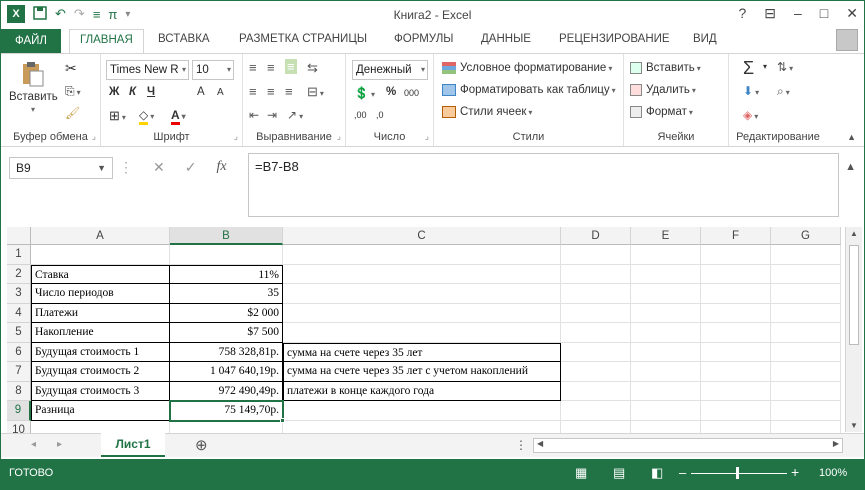  I want to click on column-header-c: C, so click(422, 236).